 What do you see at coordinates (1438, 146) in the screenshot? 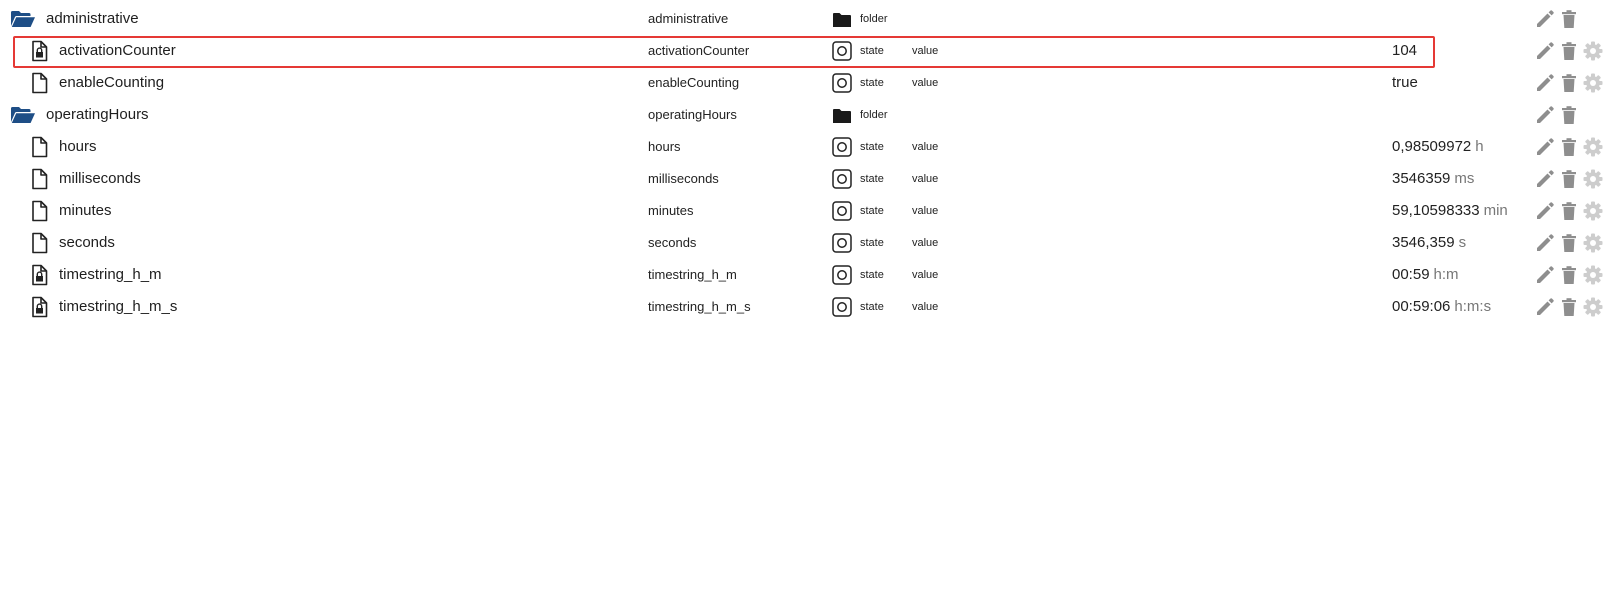
I see `object-value: 0,98509972 h` at bounding box center [1438, 146].